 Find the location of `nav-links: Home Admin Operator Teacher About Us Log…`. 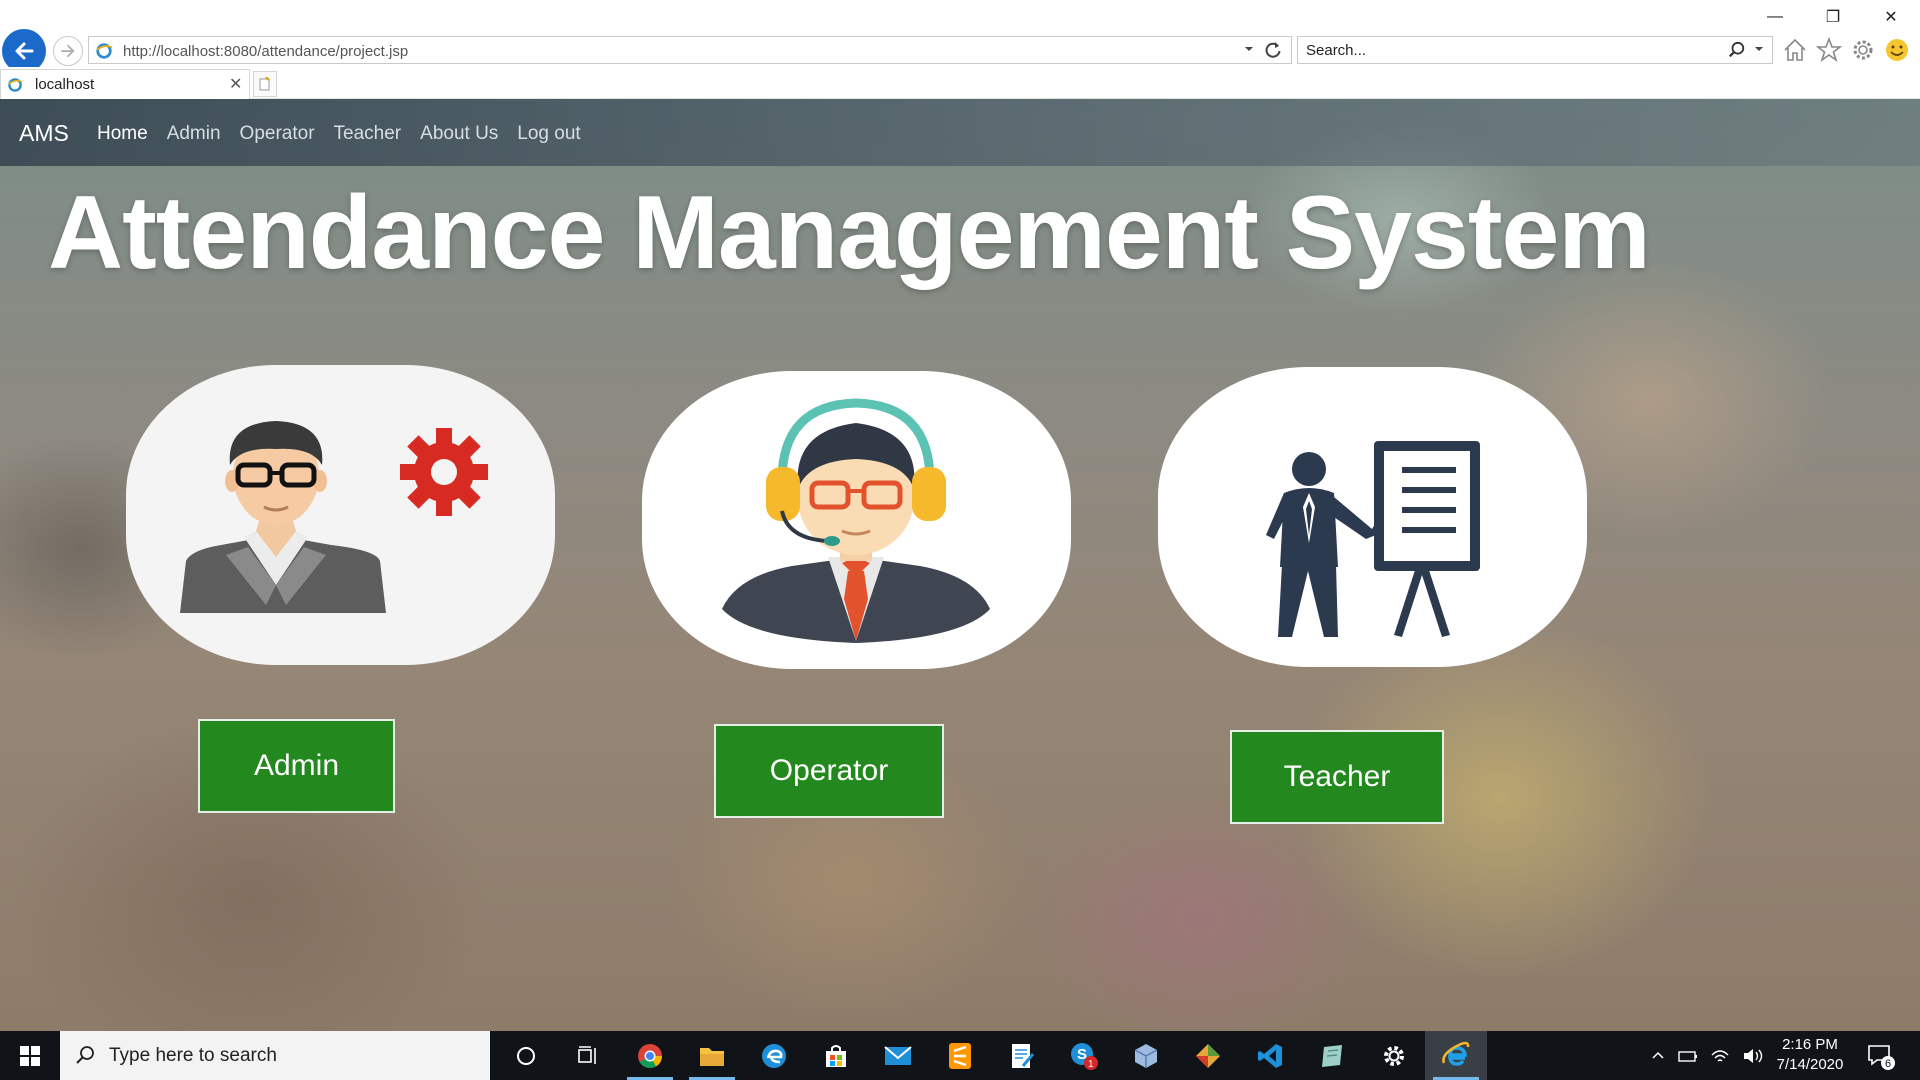

nav-links: Home Admin Operator Teacher About Us Log… is located at coordinates (339, 134).